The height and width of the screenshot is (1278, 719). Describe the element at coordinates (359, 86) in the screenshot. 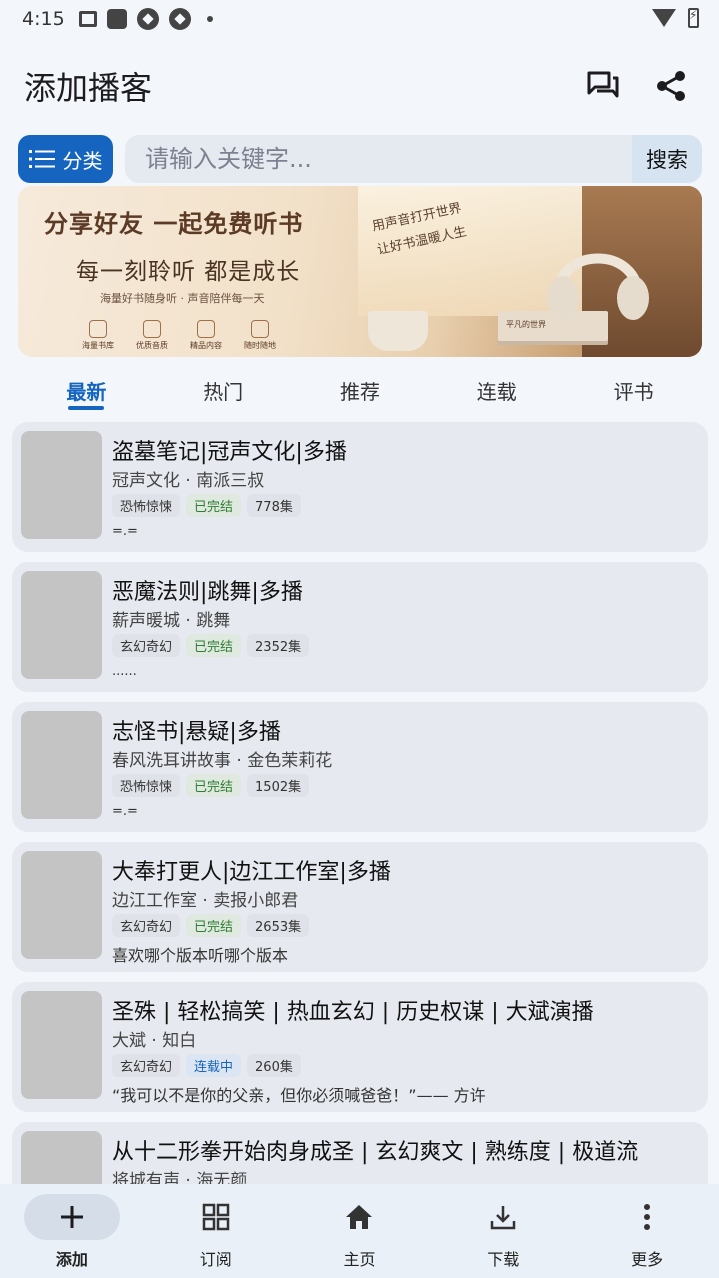

I see `app-bar: 添加播客` at that location.